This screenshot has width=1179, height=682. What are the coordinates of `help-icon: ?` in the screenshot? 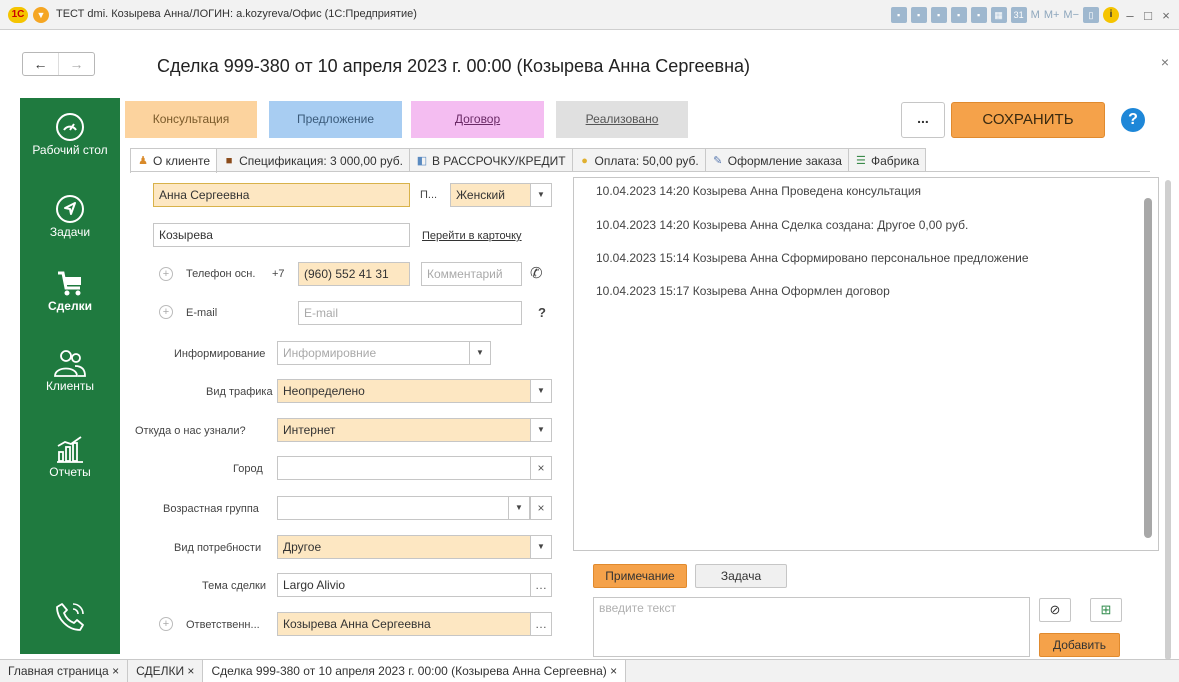 It's located at (1133, 120).